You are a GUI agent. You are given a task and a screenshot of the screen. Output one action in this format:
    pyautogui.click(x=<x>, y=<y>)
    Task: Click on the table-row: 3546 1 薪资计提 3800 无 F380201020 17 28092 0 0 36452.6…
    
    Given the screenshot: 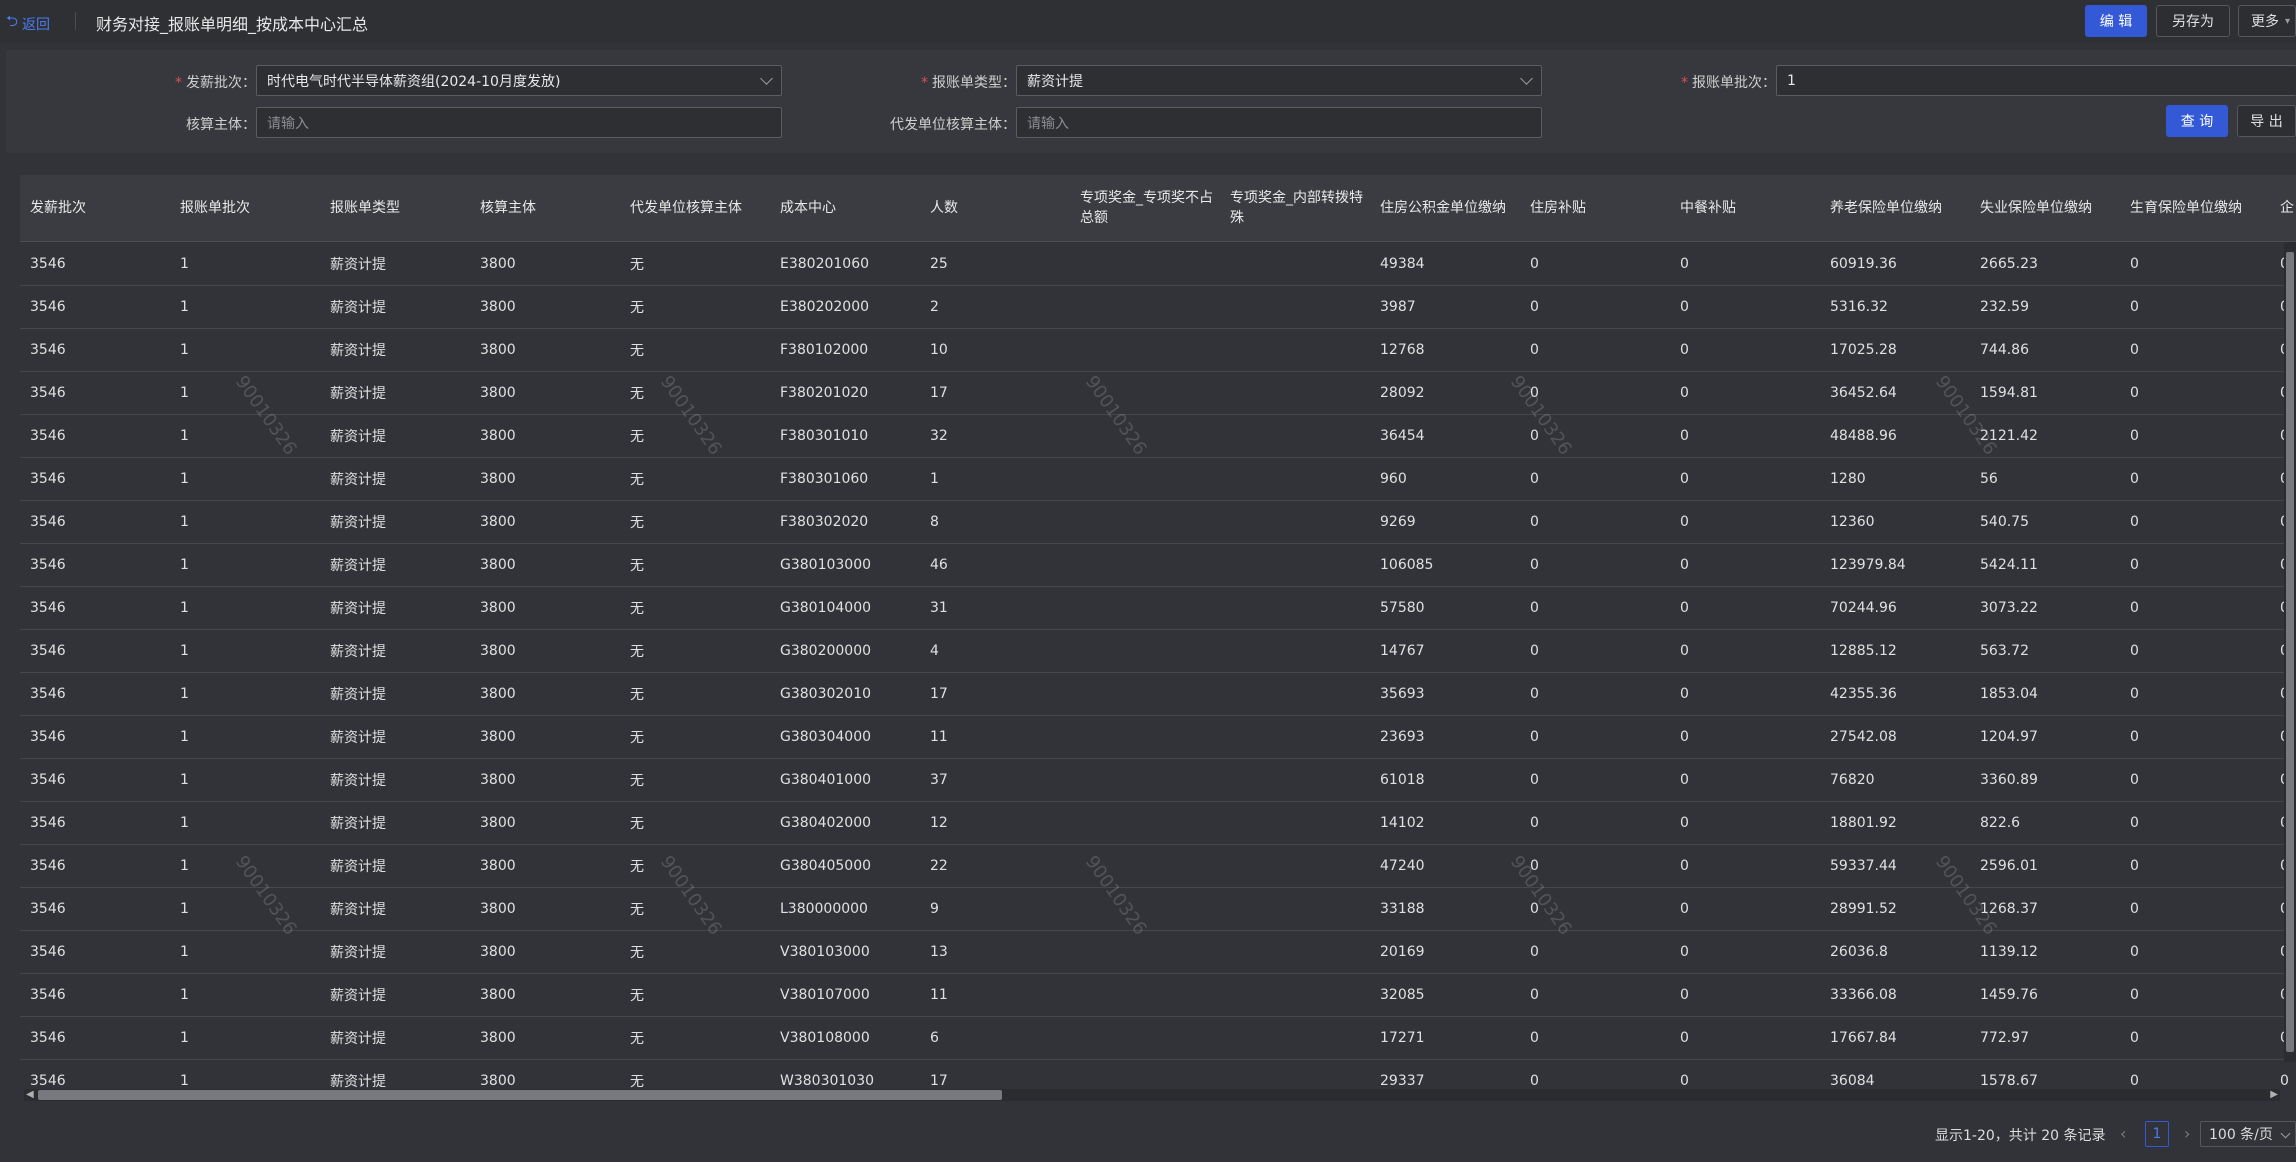 What is the action you would take?
    pyautogui.click(x=1158, y=393)
    